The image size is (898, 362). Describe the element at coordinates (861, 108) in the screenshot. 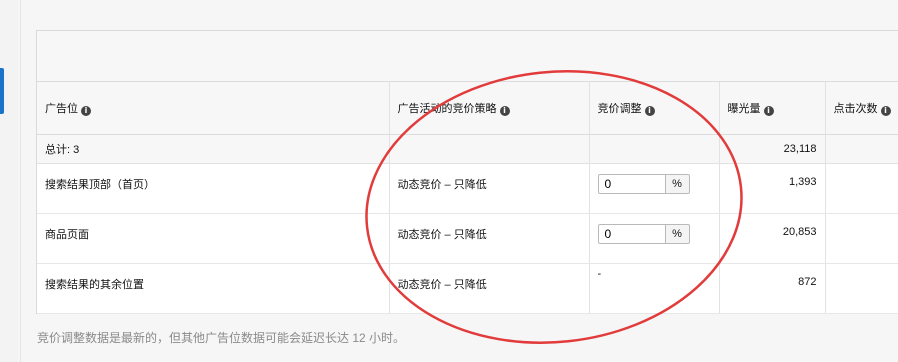

I see `col-clicks: 点击次数 i` at that location.